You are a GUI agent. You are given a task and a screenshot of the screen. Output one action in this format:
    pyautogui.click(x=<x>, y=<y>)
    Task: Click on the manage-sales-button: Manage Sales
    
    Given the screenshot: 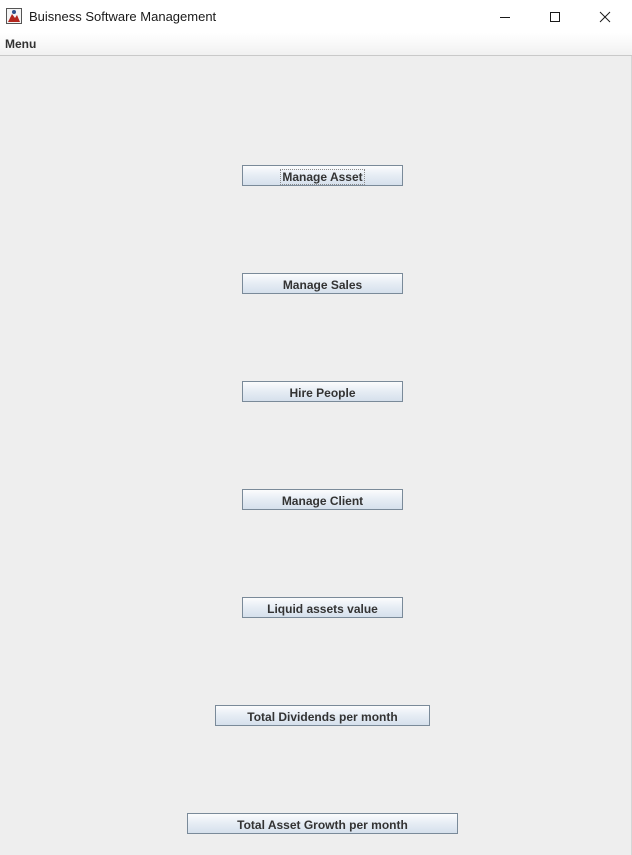 What is the action you would take?
    pyautogui.click(x=322, y=283)
    